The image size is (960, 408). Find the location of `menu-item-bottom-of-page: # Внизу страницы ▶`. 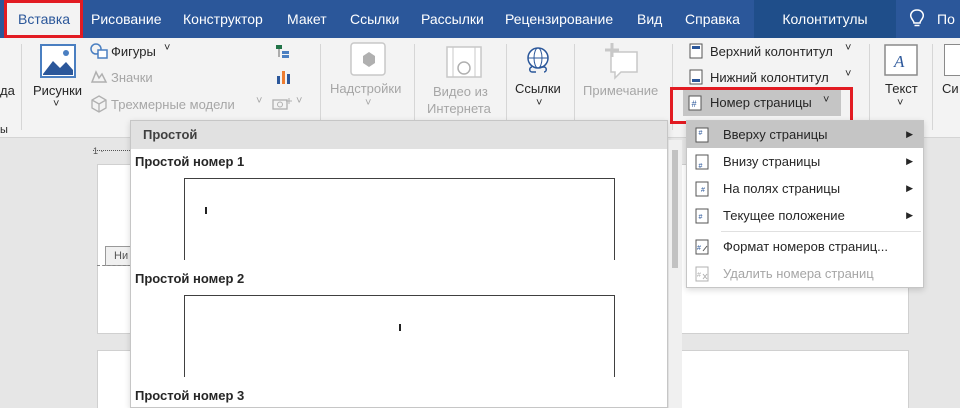

menu-item-bottom-of-page: # Внизу страницы ▶ is located at coordinates (805, 161).